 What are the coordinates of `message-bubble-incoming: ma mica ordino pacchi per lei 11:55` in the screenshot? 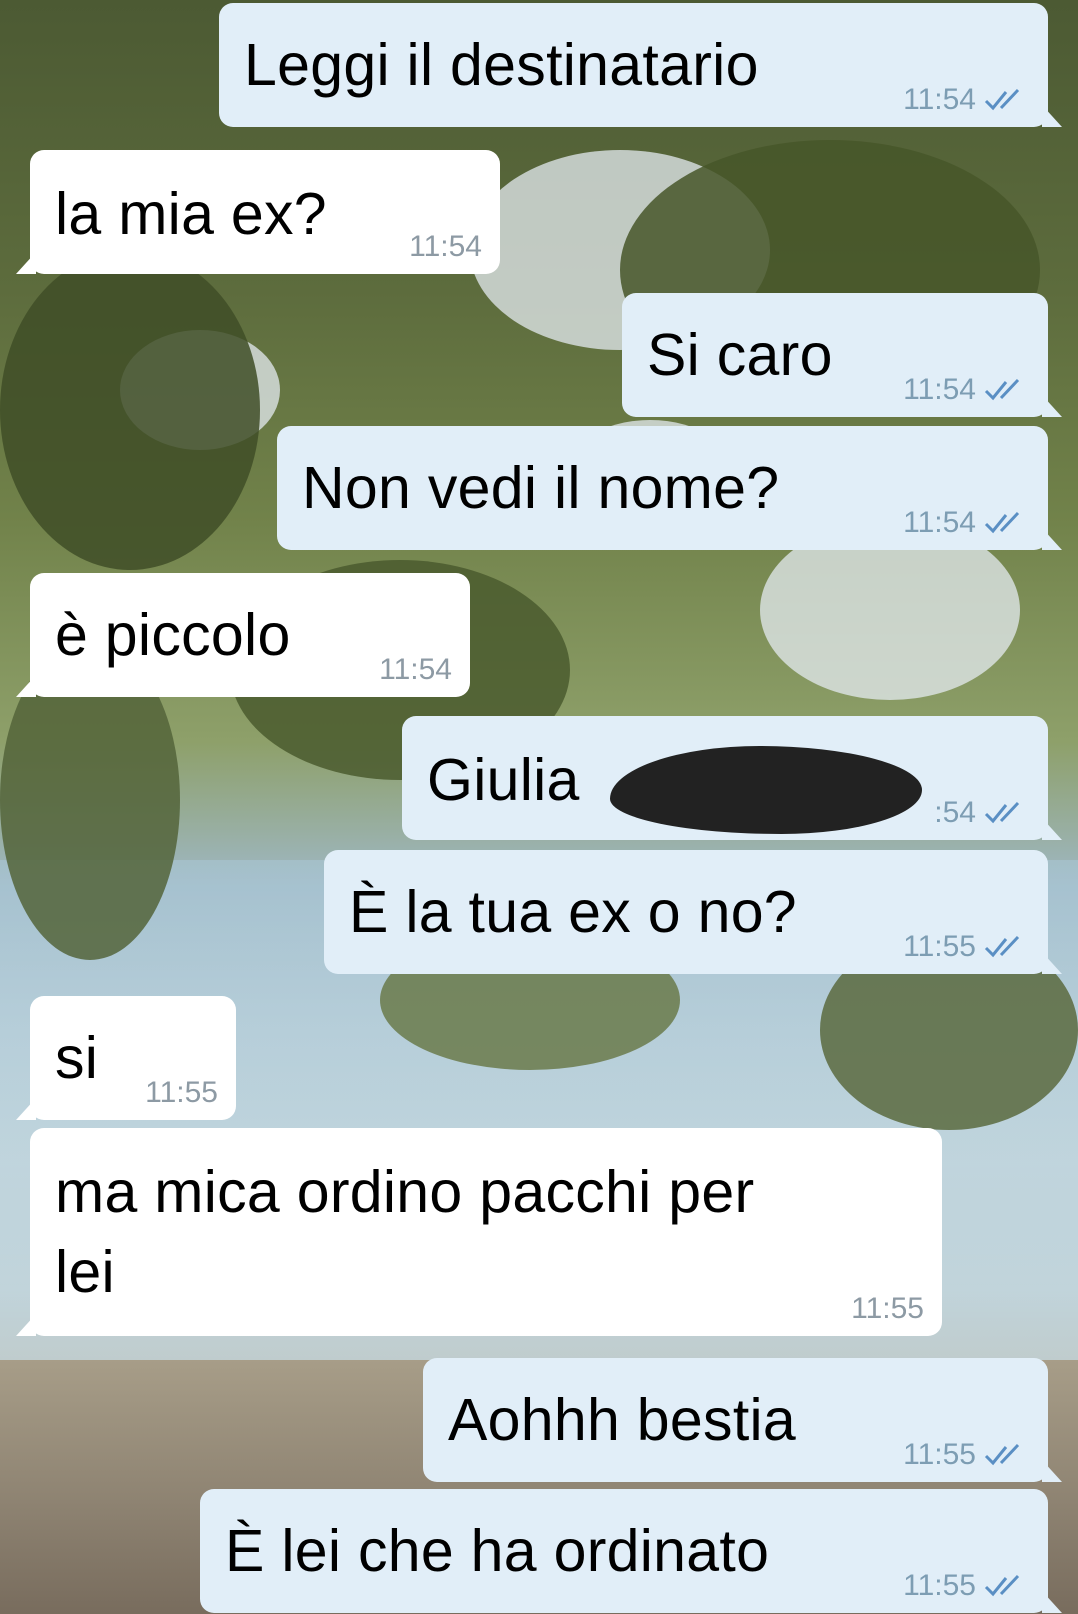 It's located at (479, 1232).